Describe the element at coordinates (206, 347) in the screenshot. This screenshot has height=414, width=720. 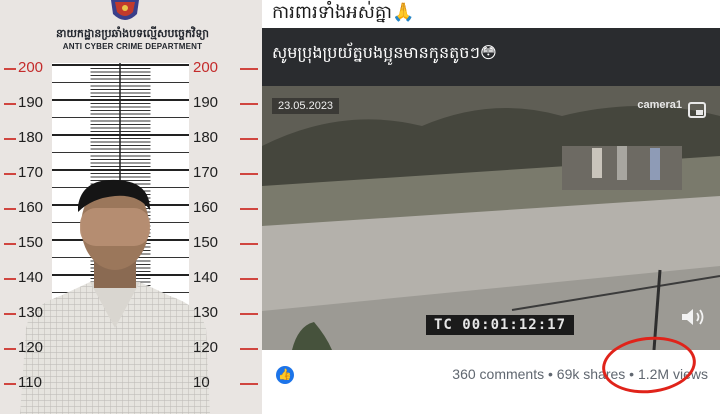
I see `height-label-right: 120` at that location.